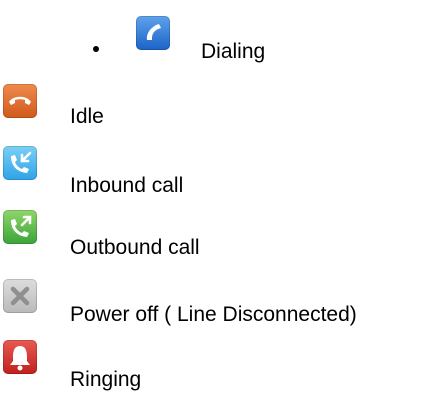  What do you see at coordinates (20, 101) in the screenshot?
I see `idle-hangup-icon` at bounding box center [20, 101].